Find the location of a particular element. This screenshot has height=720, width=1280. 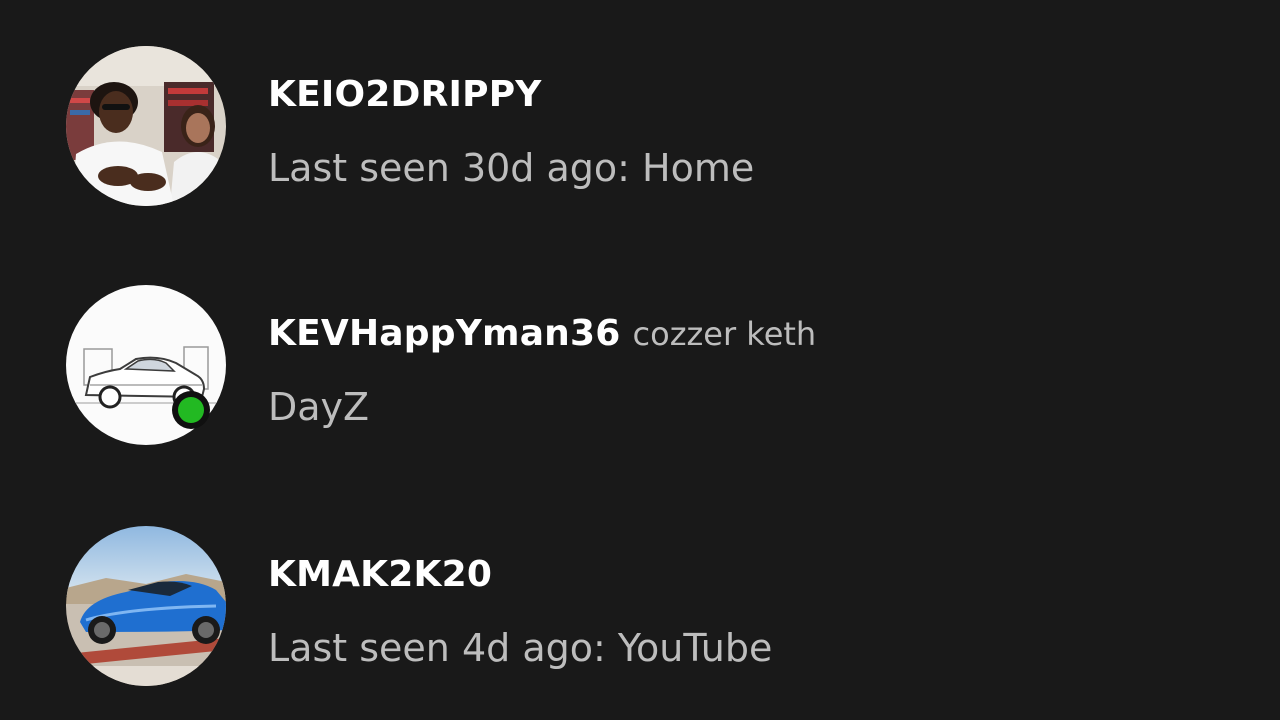

gamertag-line: KEVHappYman36 cozzer keth is located at coordinates (542, 333).